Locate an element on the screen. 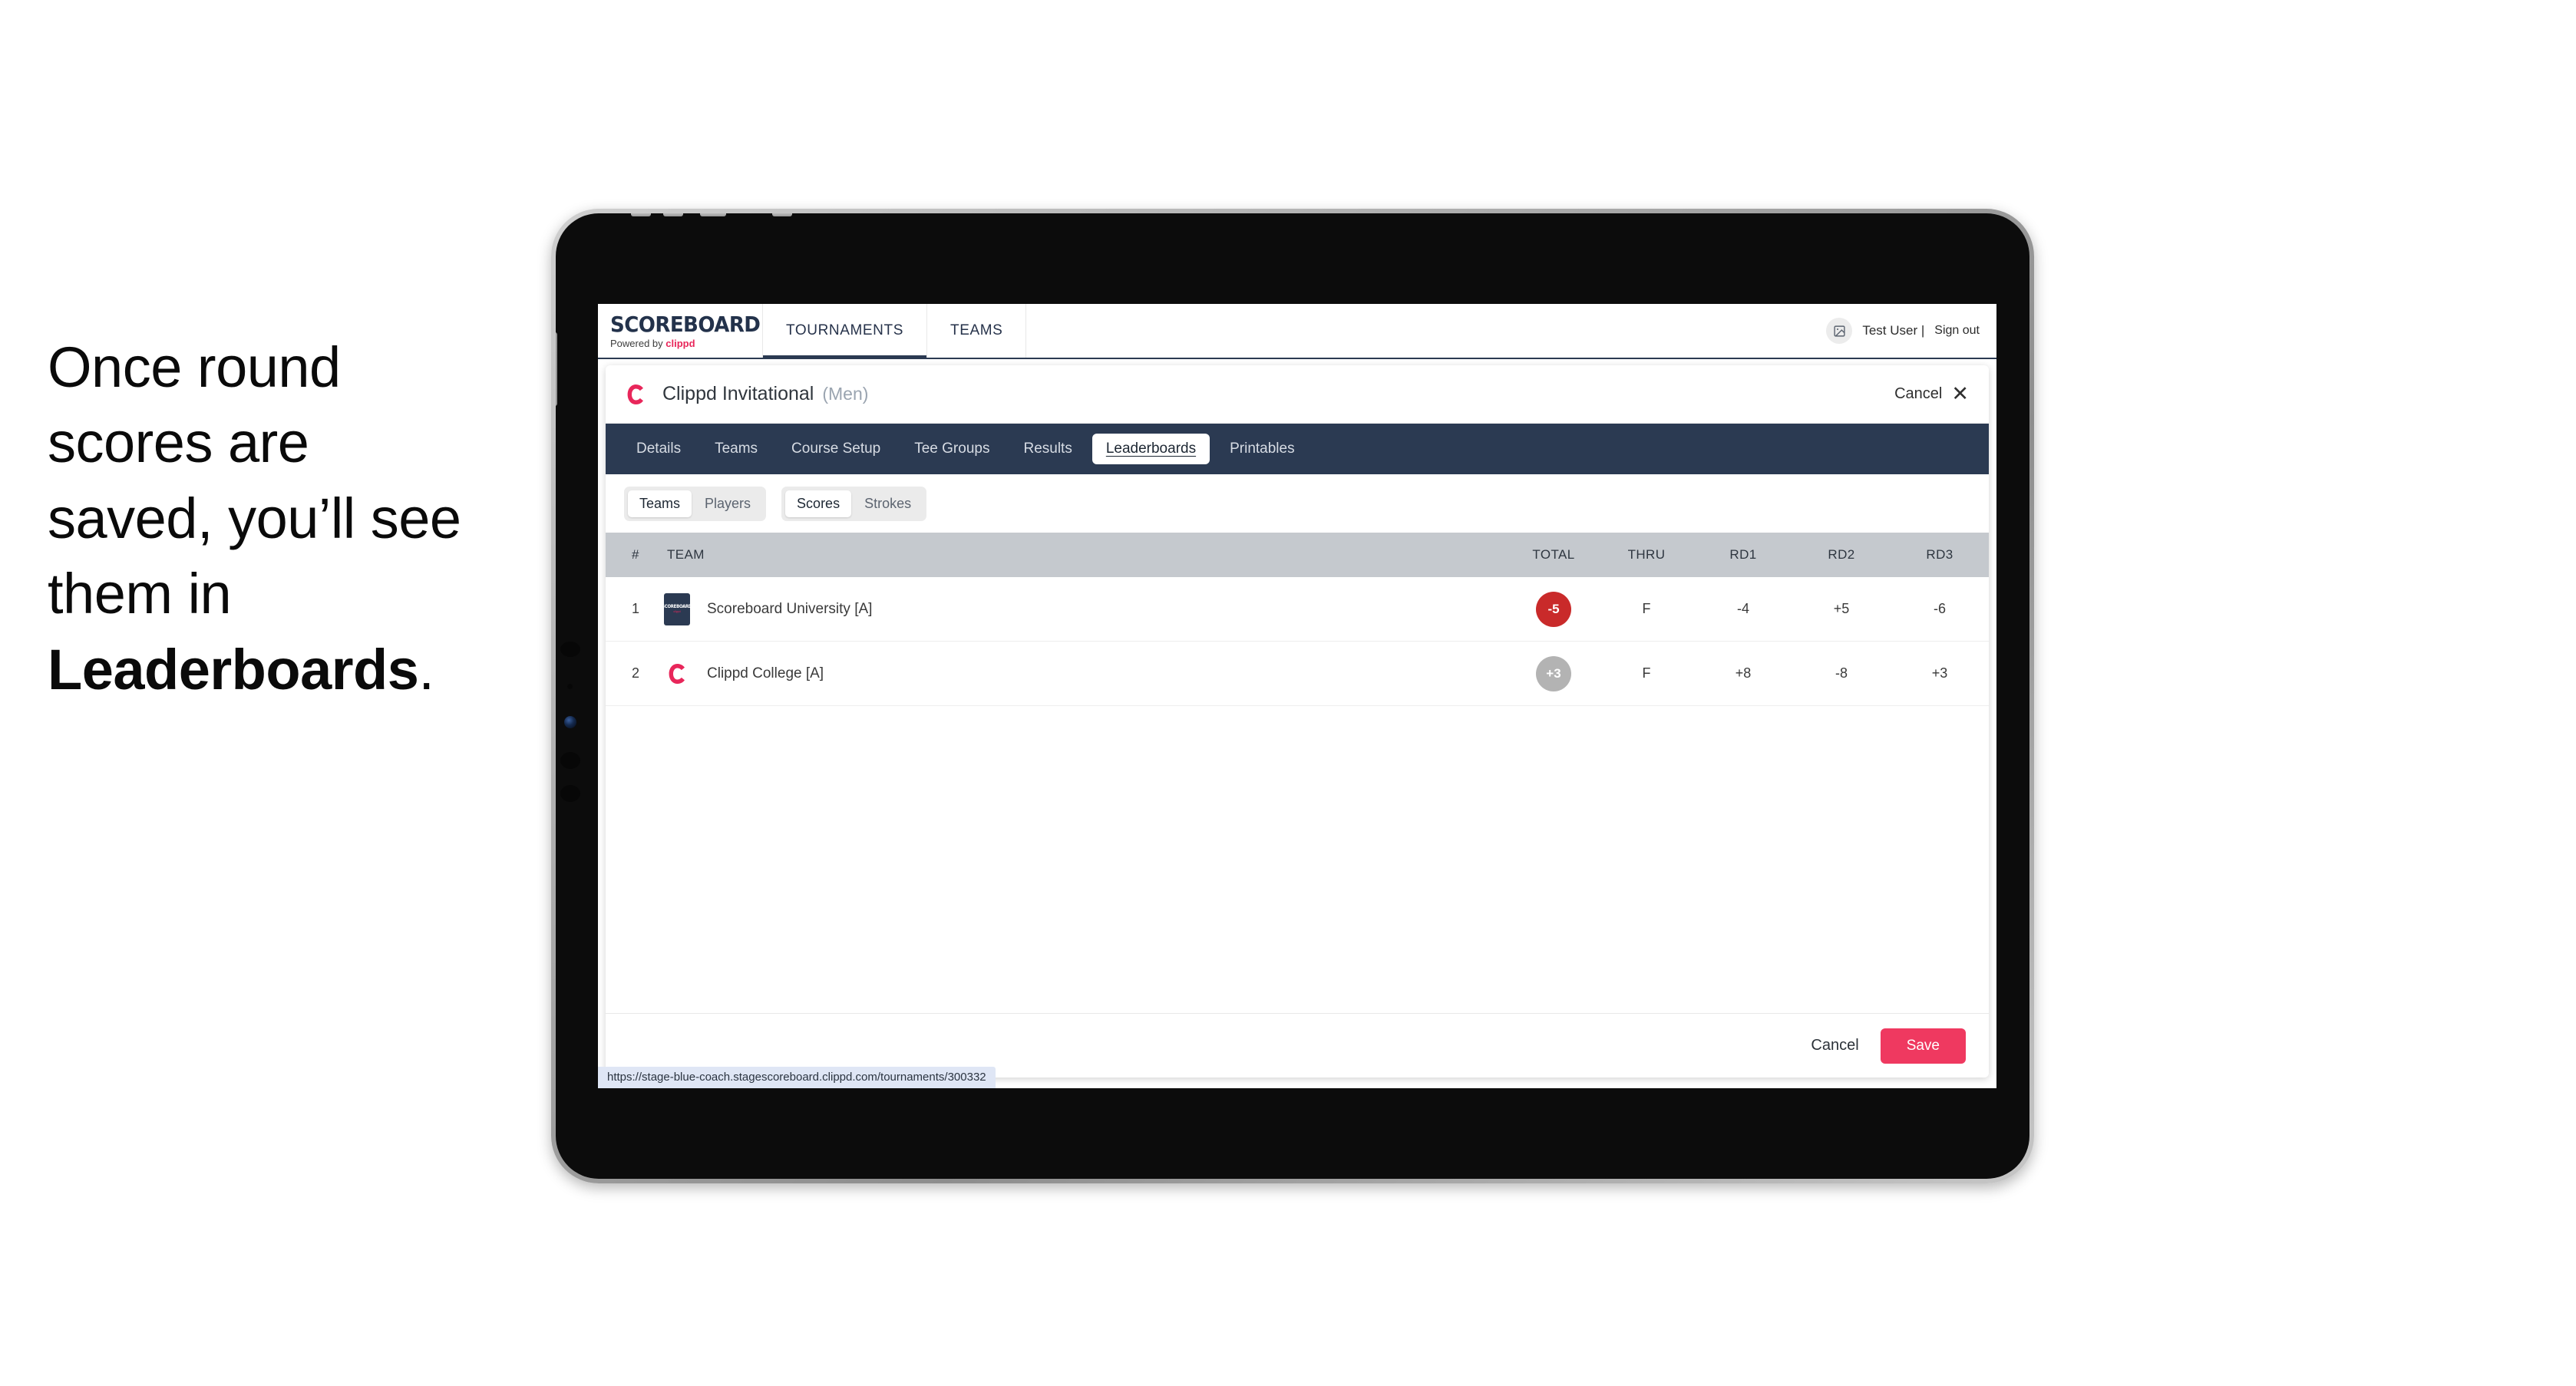 The height and width of the screenshot is (1386, 2576). modal-tab-leaderboards-label: Leaderboards is located at coordinates (1151, 449).